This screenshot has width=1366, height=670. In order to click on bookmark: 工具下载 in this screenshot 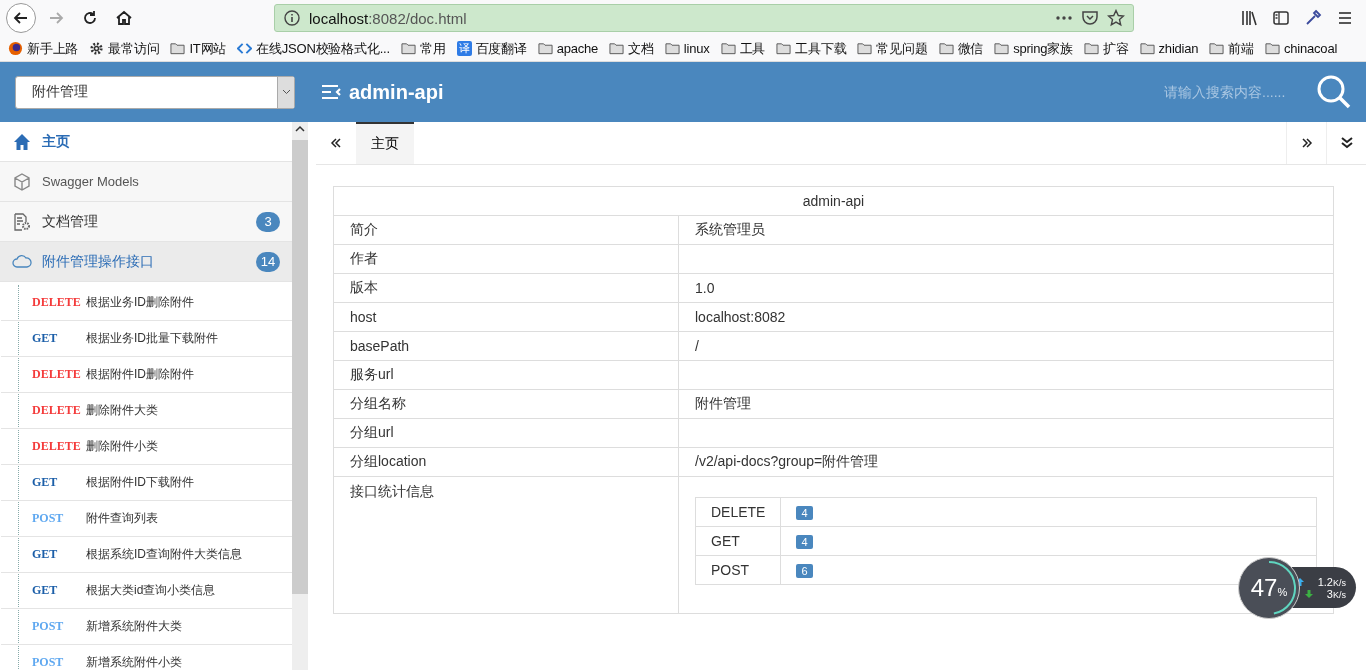, I will do `click(811, 48)`.